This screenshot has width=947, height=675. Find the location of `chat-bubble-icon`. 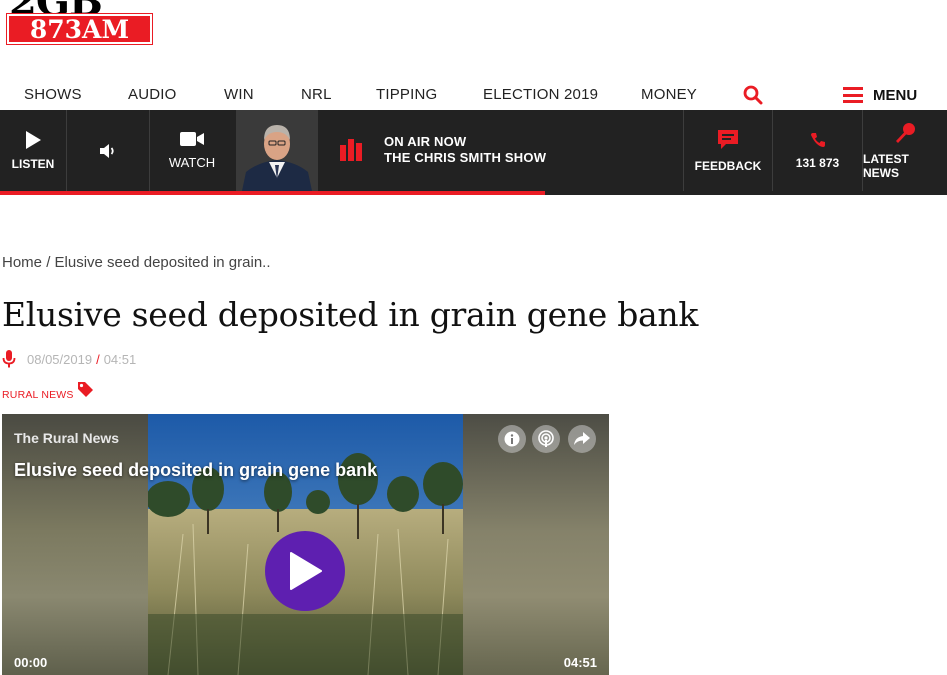

chat-bubble-icon is located at coordinates (728, 139).